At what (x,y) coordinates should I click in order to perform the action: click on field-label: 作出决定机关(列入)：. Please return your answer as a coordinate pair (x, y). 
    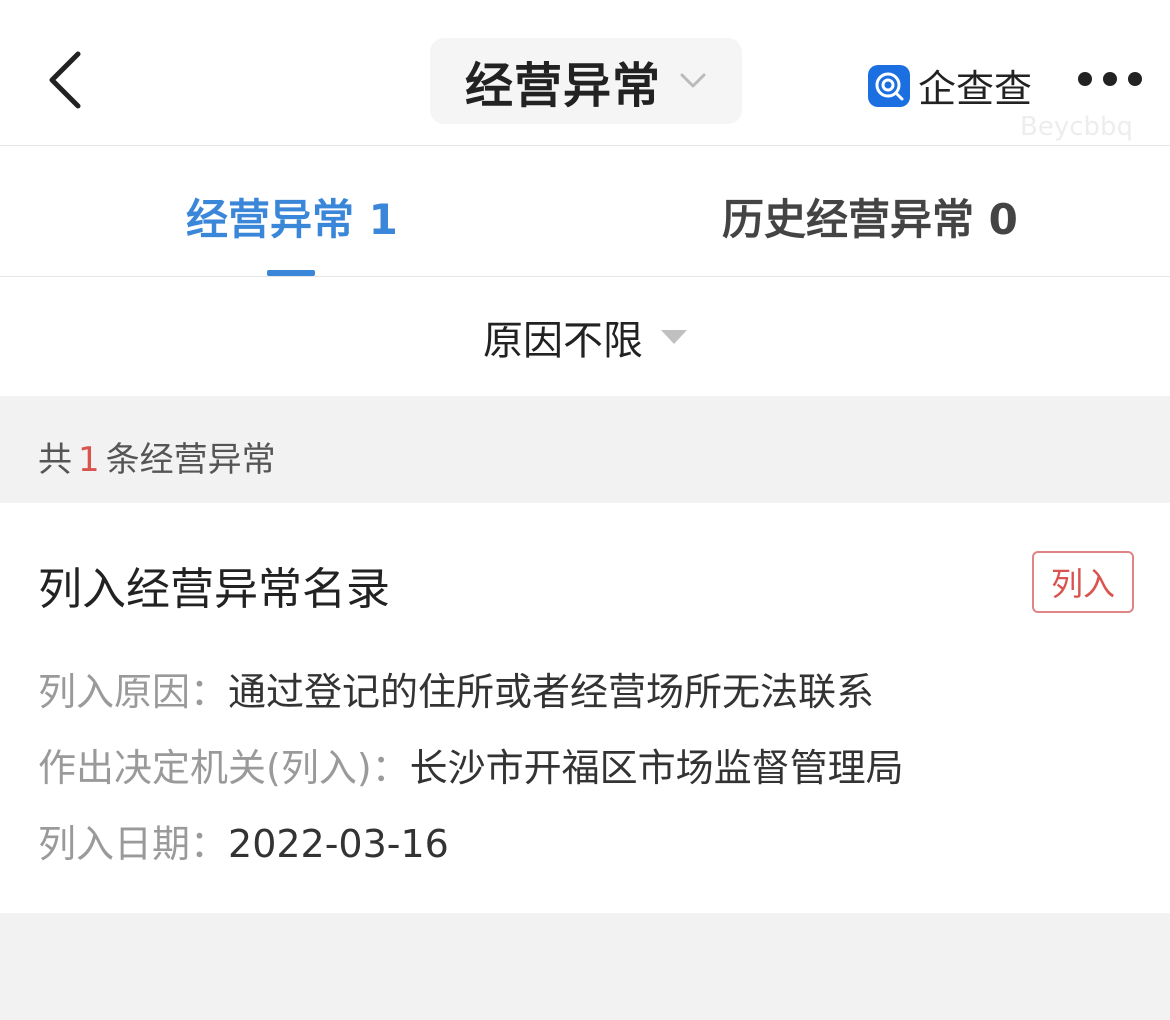
    Looking at the image, I should click on (224, 768).